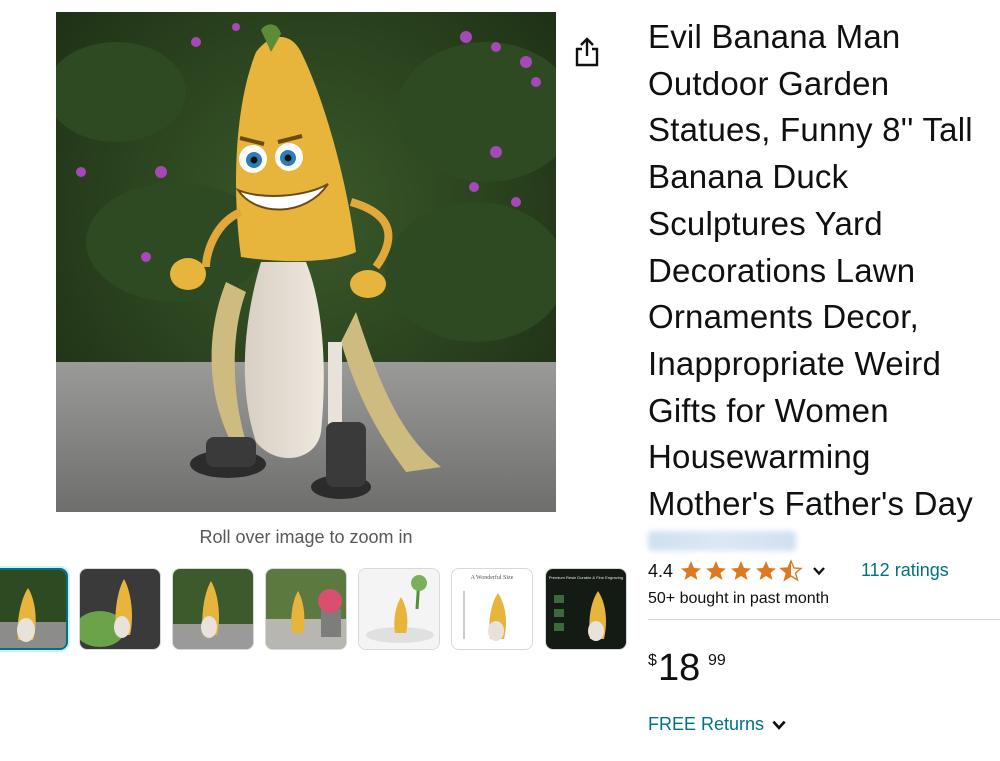 The height and width of the screenshot is (761, 1000). What do you see at coordinates (905, 570) in the screenshot?
I see `ratings-count-link: 112 ratings` at bounding box center [905, 570].